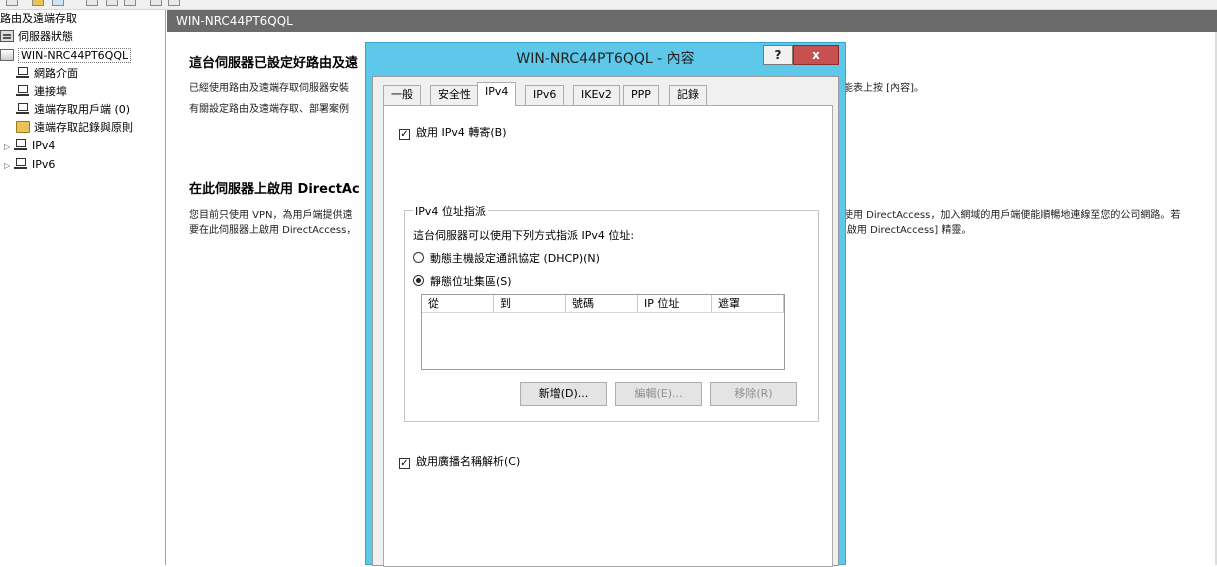  Describe the element at coordinates (82, 109) in the screenshot. I see `tree-item-label: 遠端存取用戶端 (0)` at that location.